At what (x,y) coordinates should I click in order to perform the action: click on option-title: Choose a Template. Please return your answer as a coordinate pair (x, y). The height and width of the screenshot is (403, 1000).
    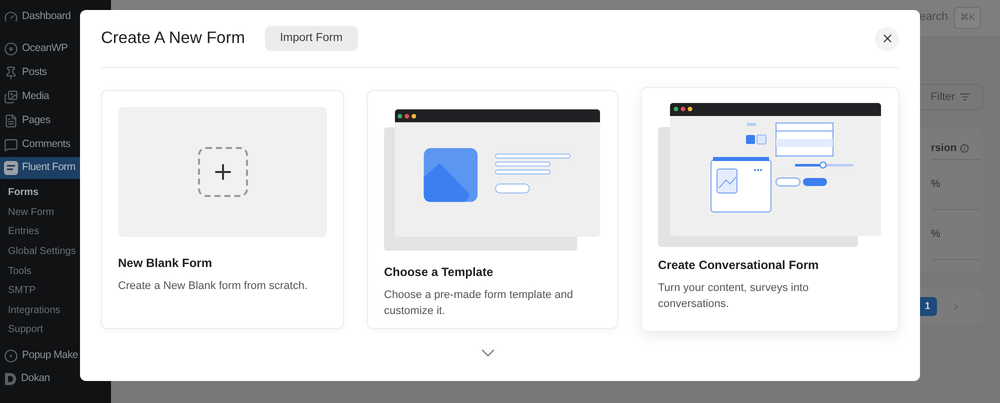
    Looking at the image, I should click on (439, 272).